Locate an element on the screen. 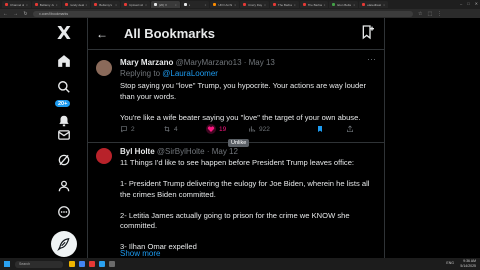  tab-label: UFO Archive is located at coordinates (225, 4).